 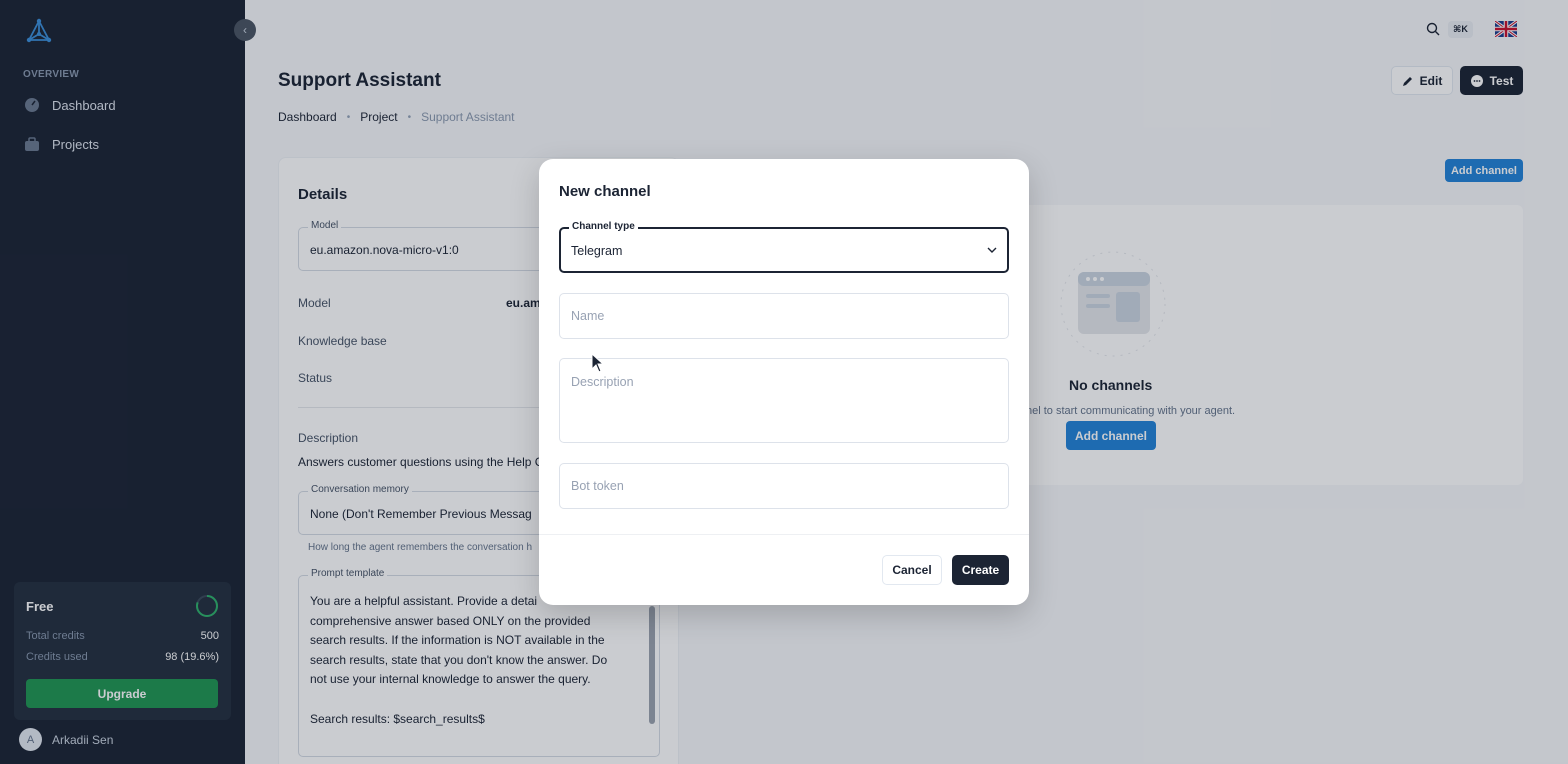 I want to click on bot-token-input: Bot token, so click(x=784, y=486).